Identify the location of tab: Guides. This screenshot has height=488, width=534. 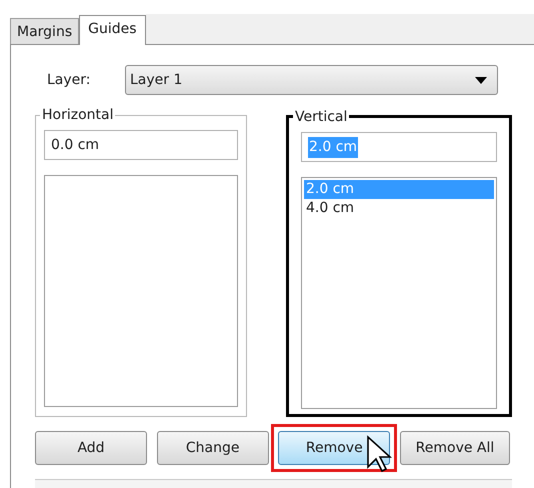
(112, 30).